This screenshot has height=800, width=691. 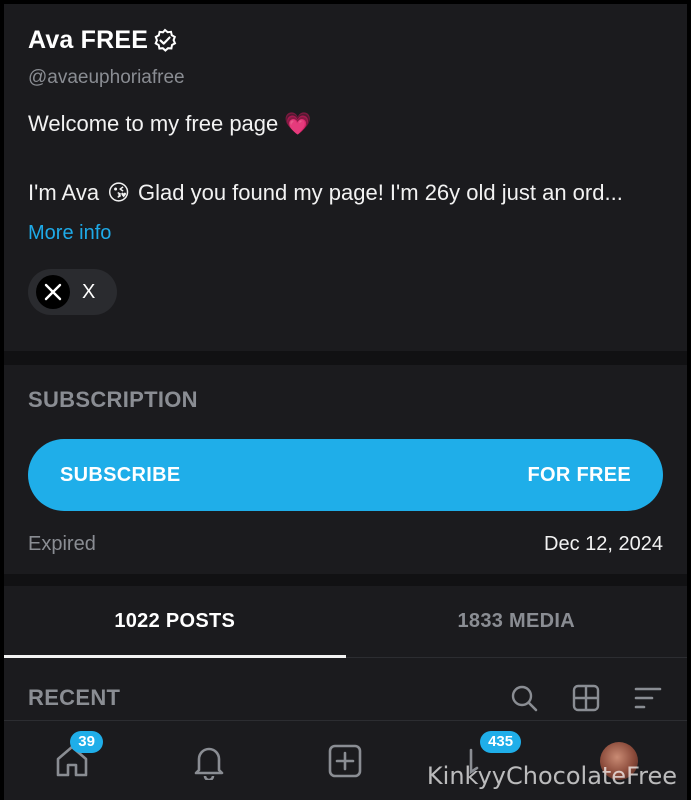 What do you see at coordinates (73, 292) in the screenshot?
I see `social-x-button: X` at bounding box center [73, 292].